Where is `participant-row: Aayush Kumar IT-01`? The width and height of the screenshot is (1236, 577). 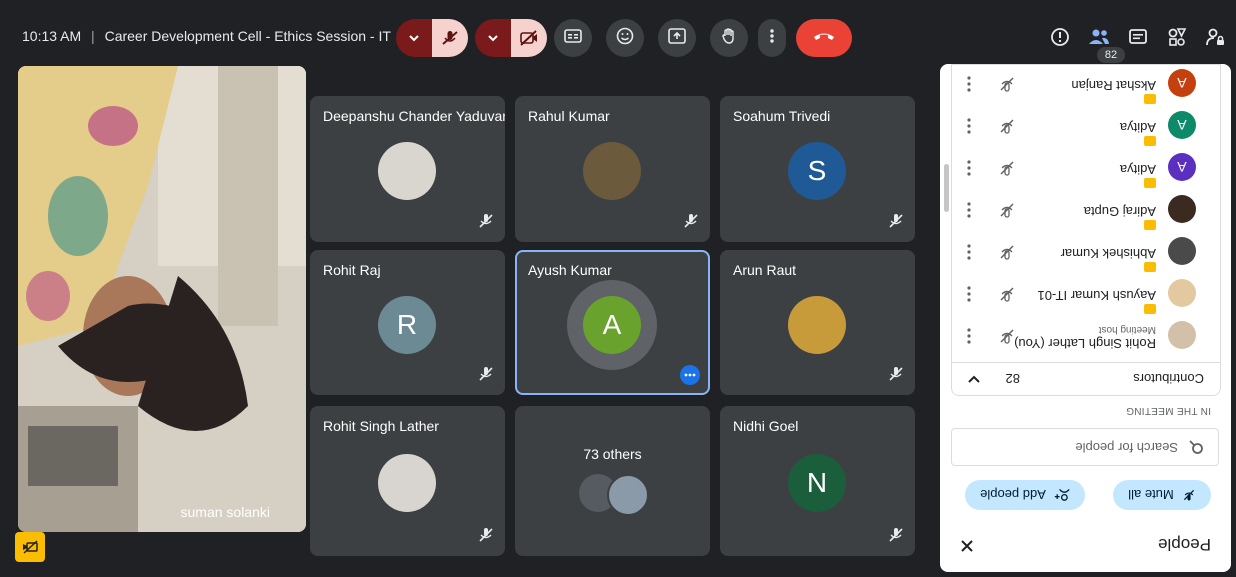
participant-row: Aayush Kumar IT-01 is located at coordinates (1080, 294).